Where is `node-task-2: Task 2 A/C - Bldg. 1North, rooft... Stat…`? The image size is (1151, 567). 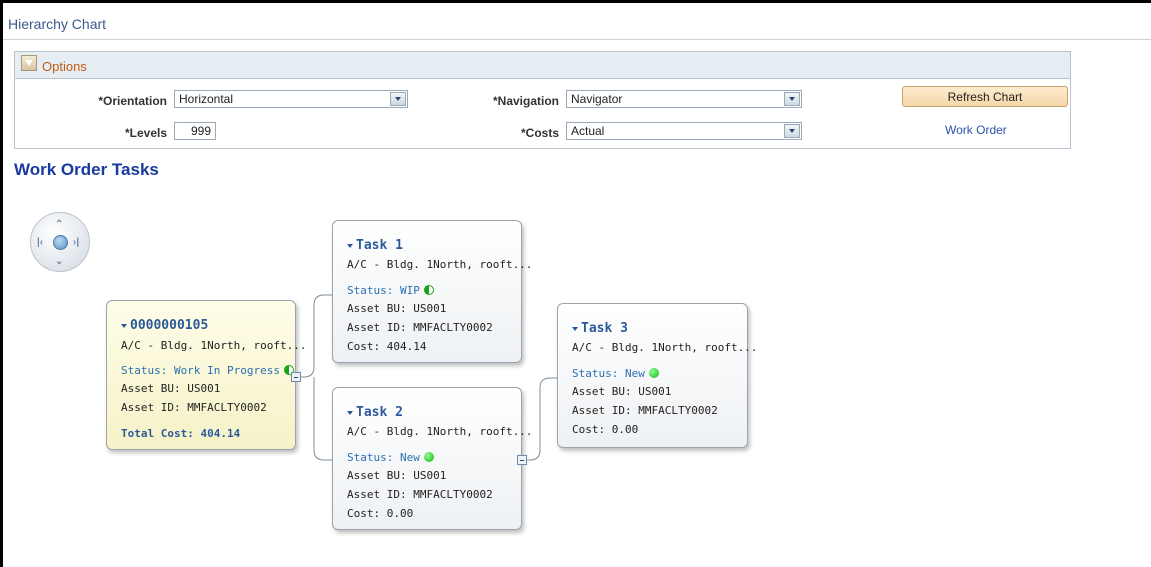 node-task-2: Task 2 A/C - Bldg. 1North, rooft... Stat… is located at coordinates (432, 458).